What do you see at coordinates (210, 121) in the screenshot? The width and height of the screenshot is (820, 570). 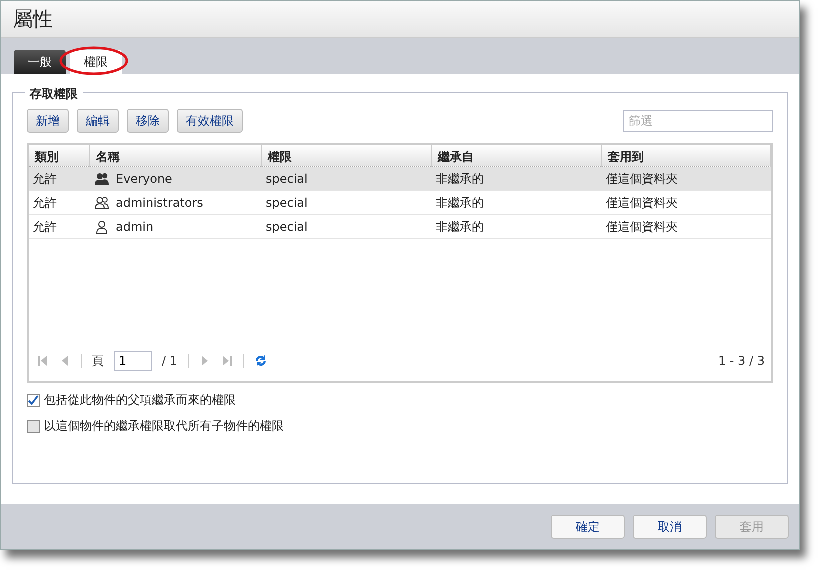 I see `toolbar-button: 有效權限` at bounding box center [210, 121].